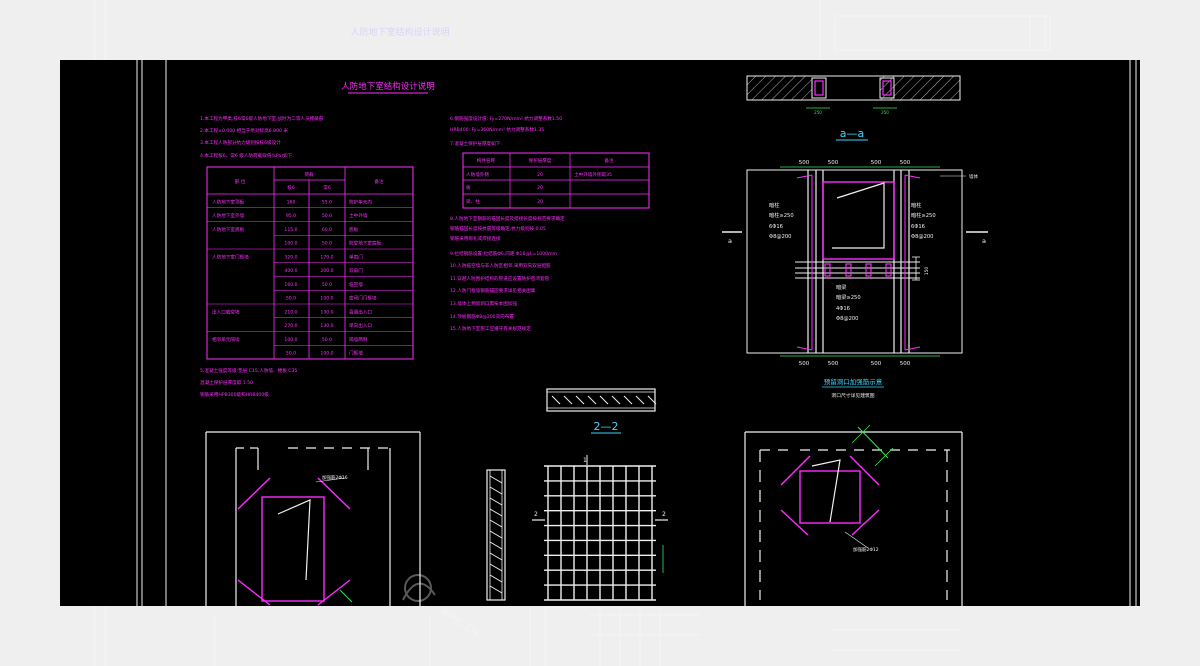  I want to click on note-line: 4.本工程核6、常6 级人防荷载取值(kPa)如下:, so click(247, 155).